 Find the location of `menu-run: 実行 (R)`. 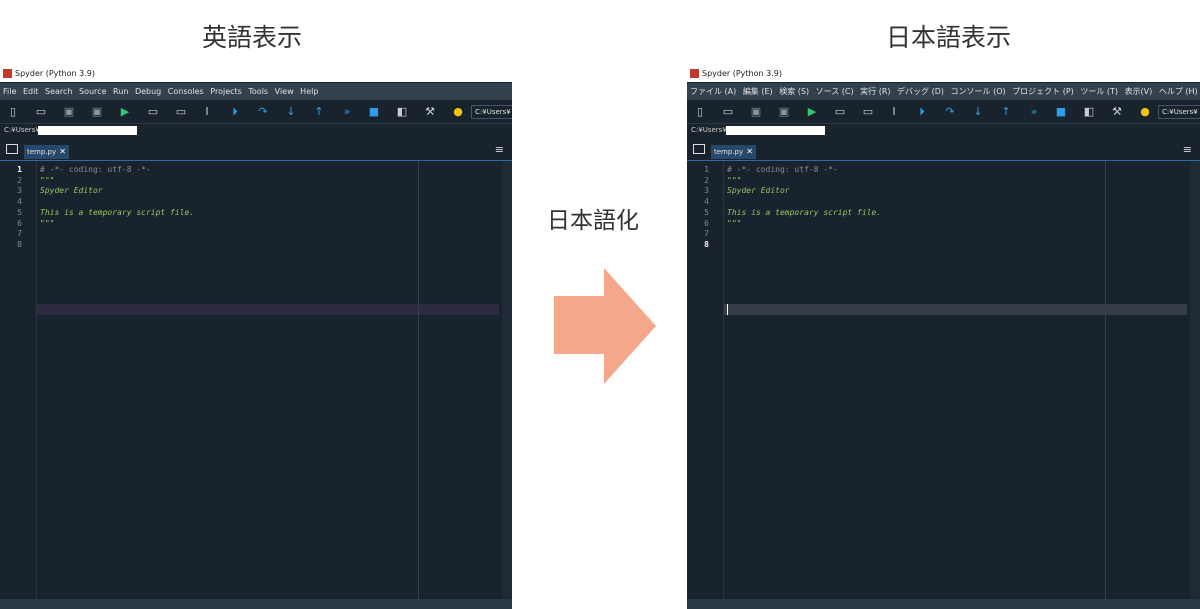

menu-run: 実行 (R) is located at coordinates (875, 91).